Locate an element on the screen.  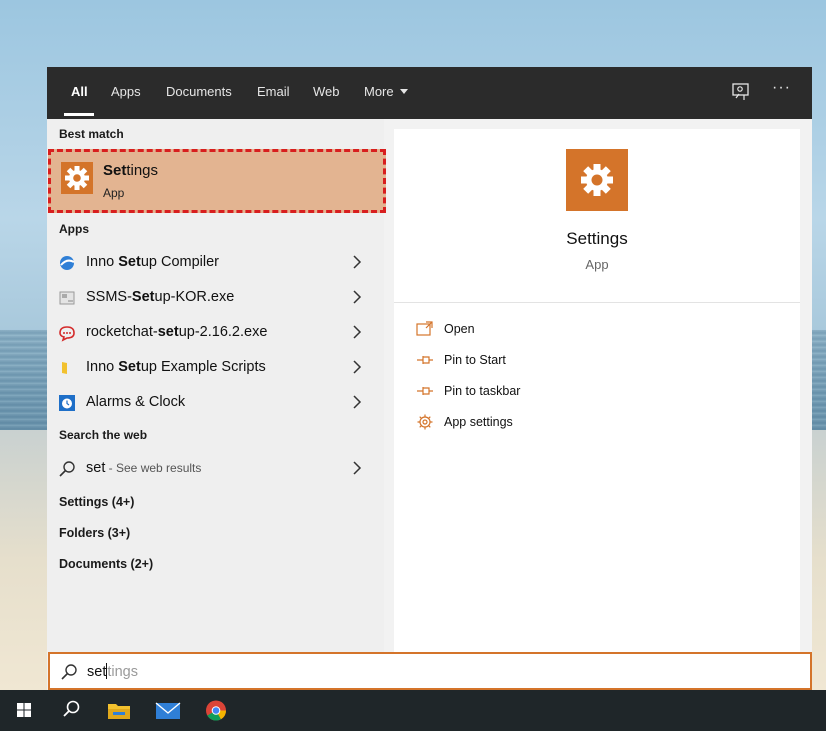
apps-heading: Apps is located at coordinates (74, 229).